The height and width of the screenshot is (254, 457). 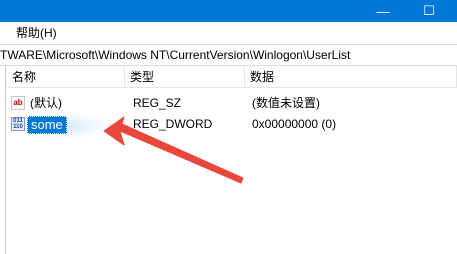 What do you see at coordinates (228, 11) in the screenshot?
I see `window-titlebar: — ☐` at bounding box center [228, 11].